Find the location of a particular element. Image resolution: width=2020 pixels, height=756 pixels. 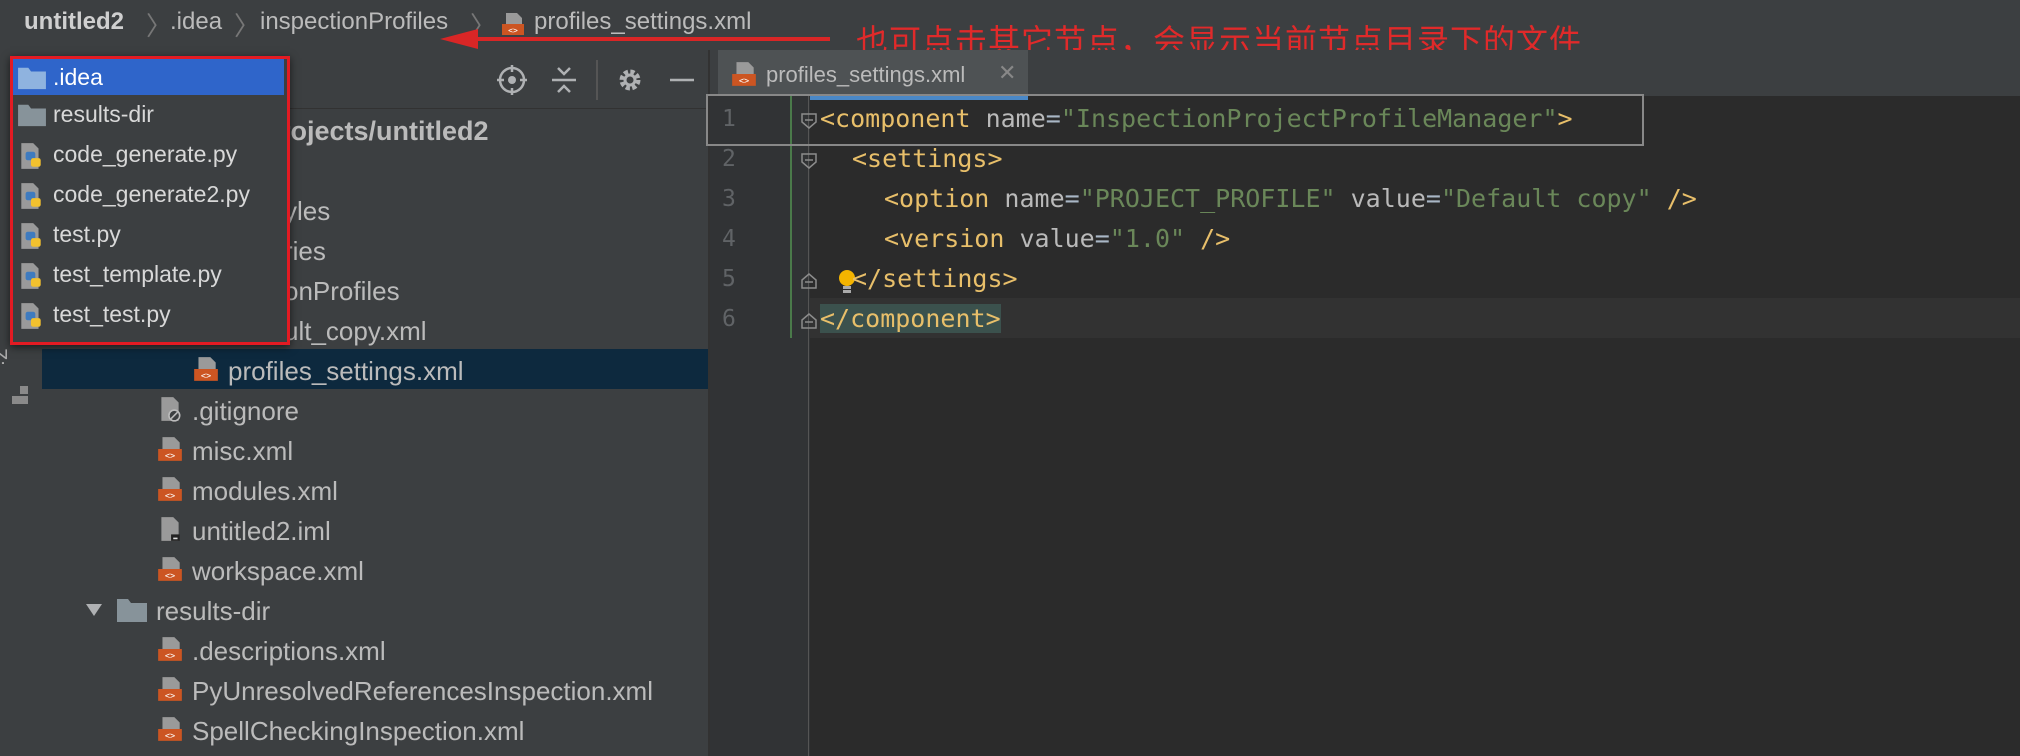

ignore-file-icon is located at coordinates (171, 409).